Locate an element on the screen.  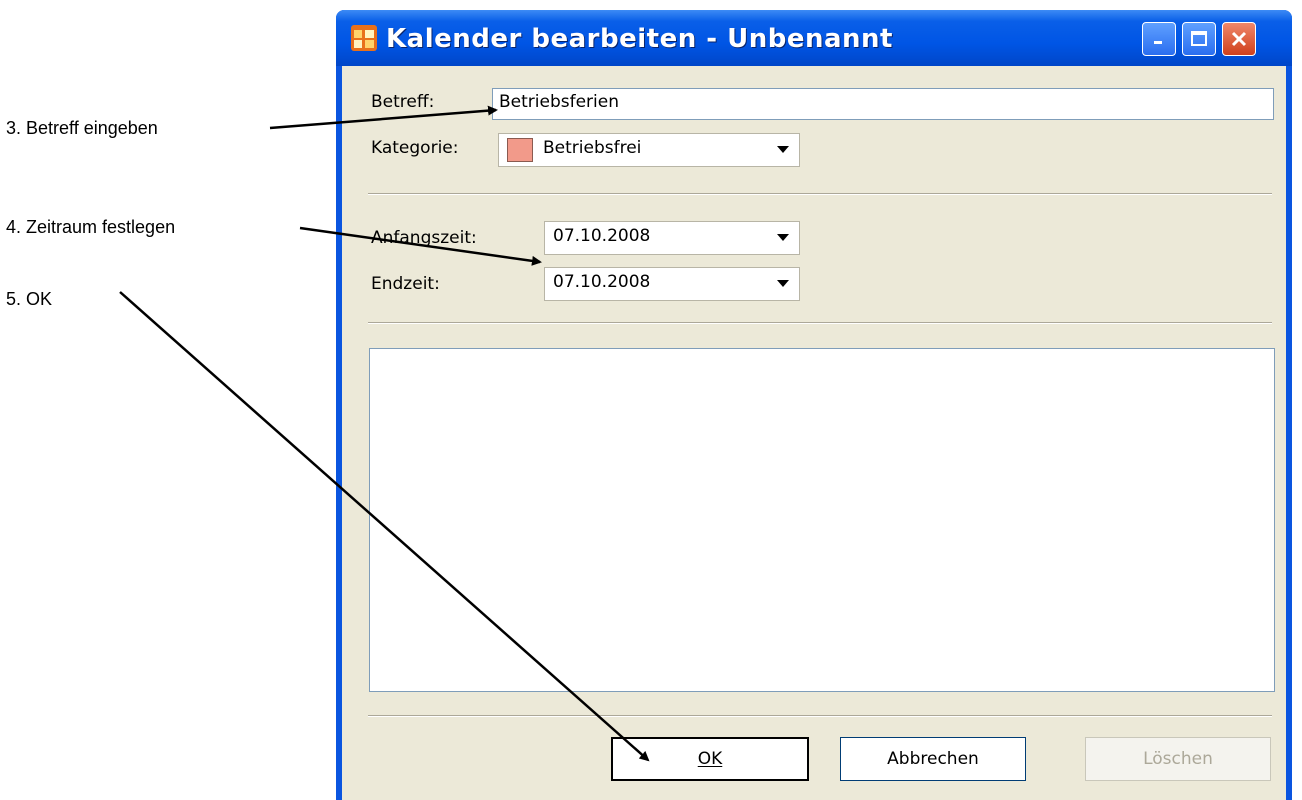
annotation-step-4: 4. Zeitraum festlegen is located at coordinates (91, 227).